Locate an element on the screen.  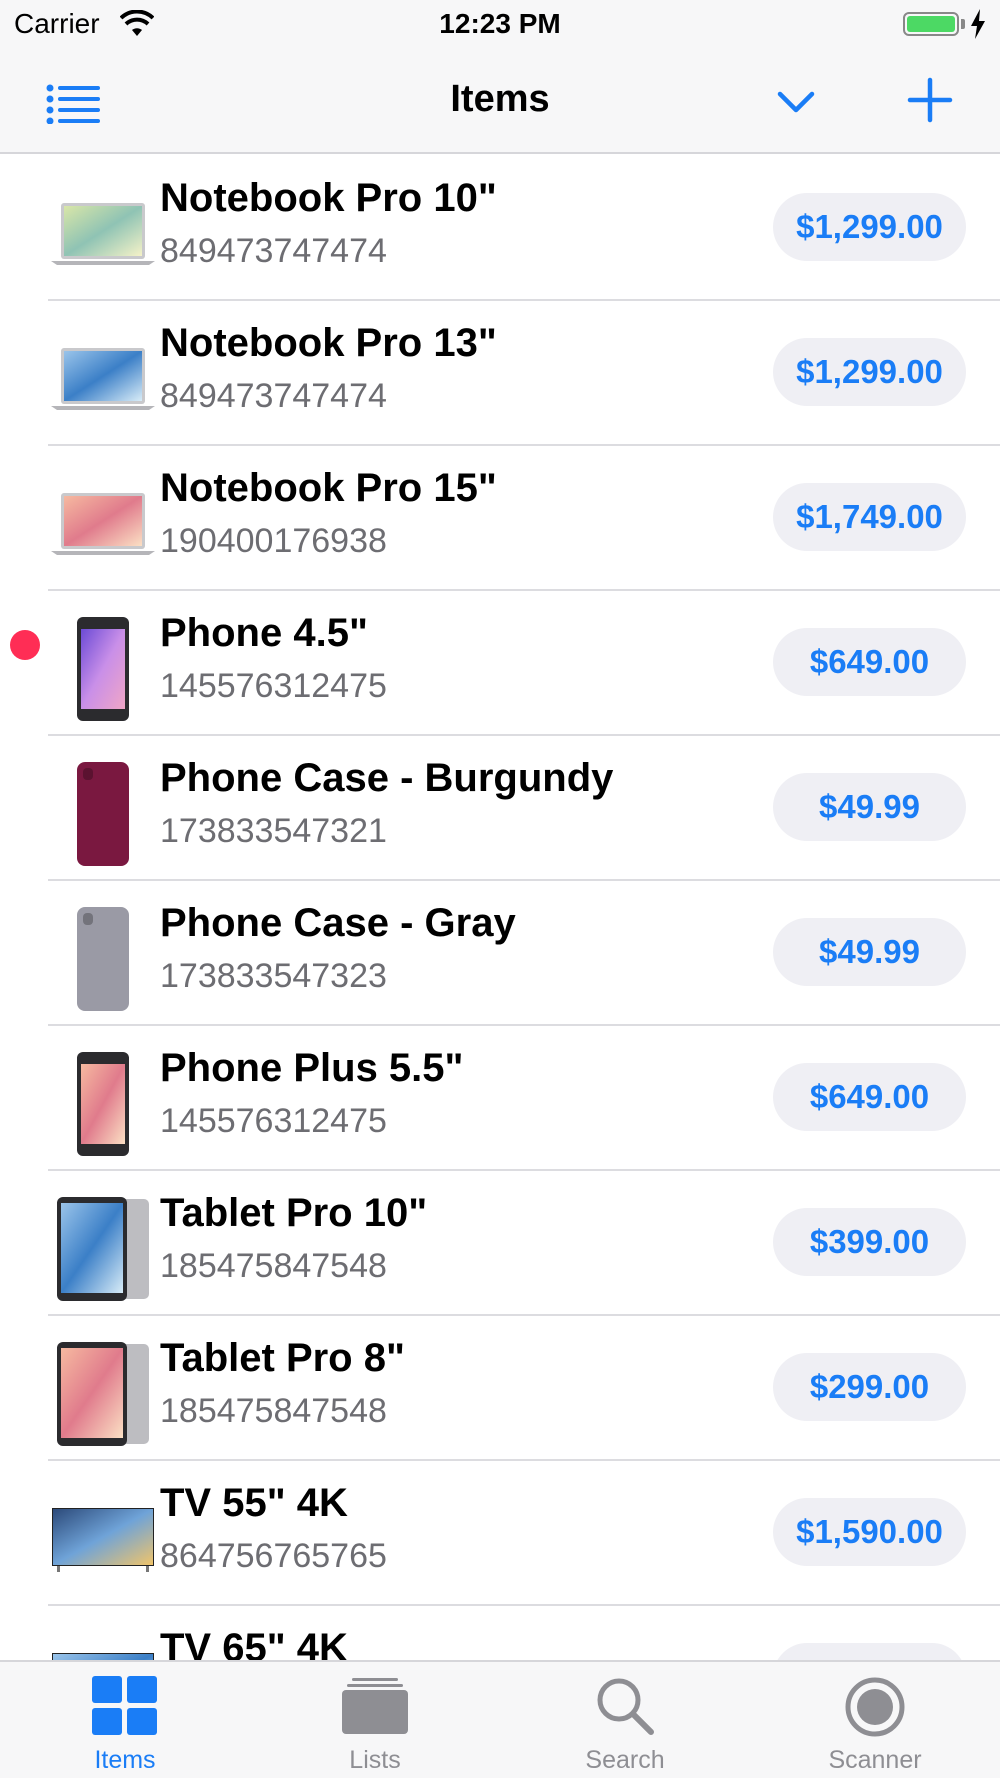
status-time: 12:23 PM is located at coordinates (500, 23).